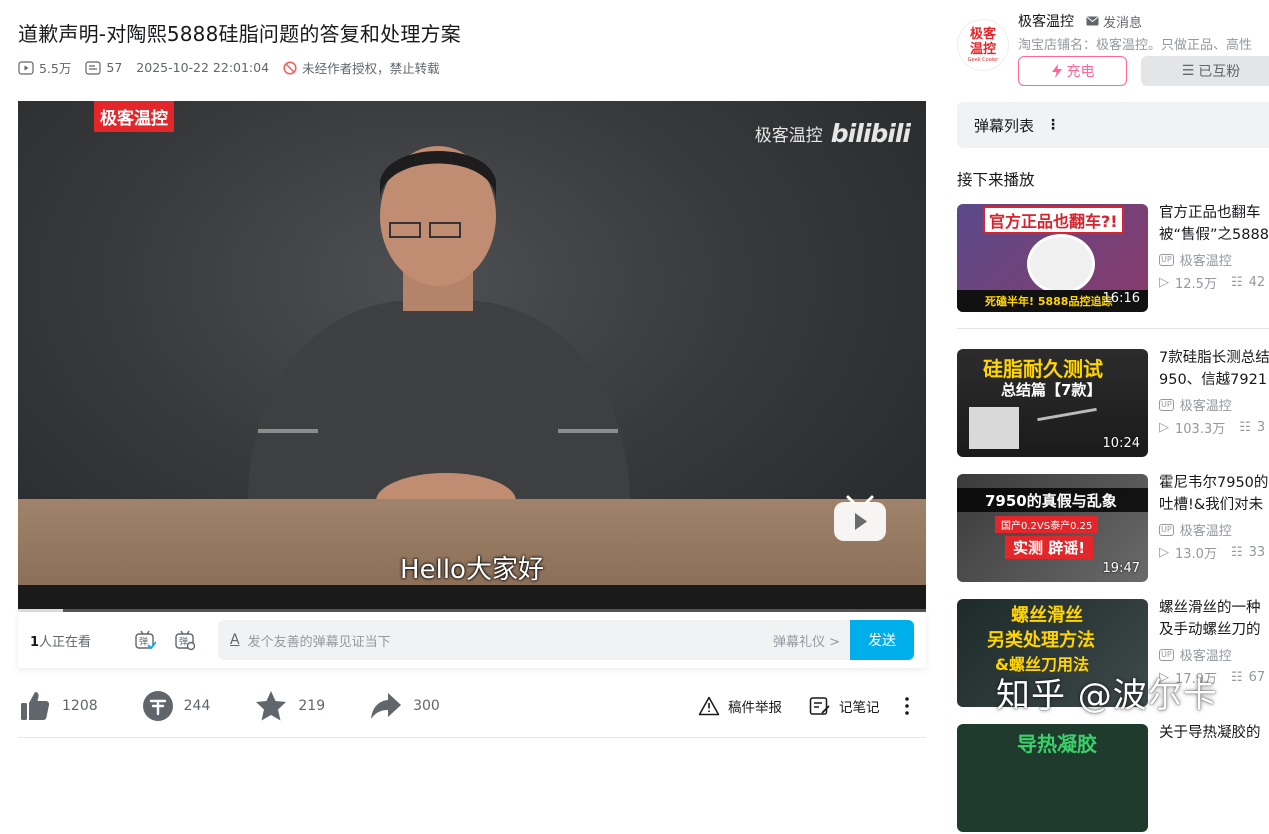 The height and width of the screenshot is (834, 1269). I want to click on video-thumbnail: 官方正品也翻车?! 死磕半年! 5888品控追踪 16:16, so click(1052, 258).